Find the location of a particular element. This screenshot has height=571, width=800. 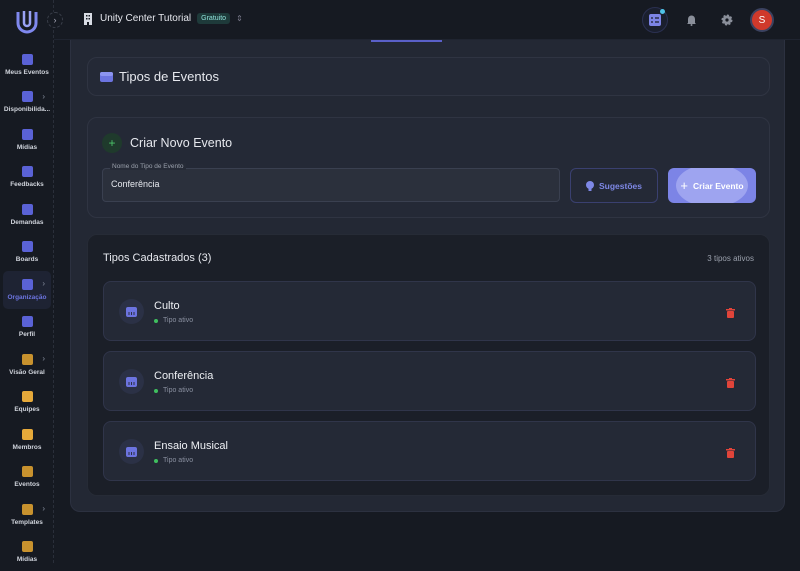

event-type-name: Culto is located at coordinates (167, 306).